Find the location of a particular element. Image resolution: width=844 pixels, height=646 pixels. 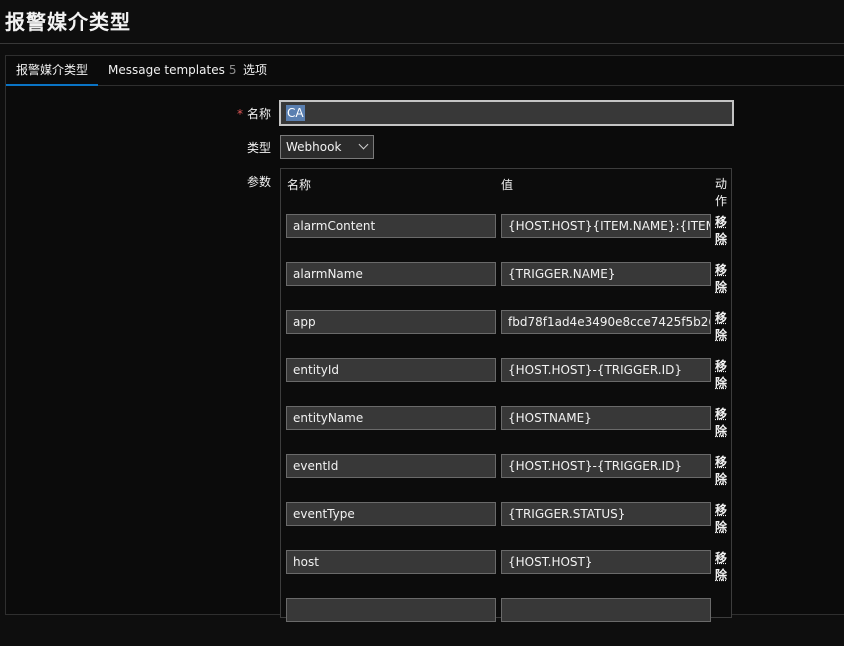

type-select: Webhook is located at coordinates (327, 147).